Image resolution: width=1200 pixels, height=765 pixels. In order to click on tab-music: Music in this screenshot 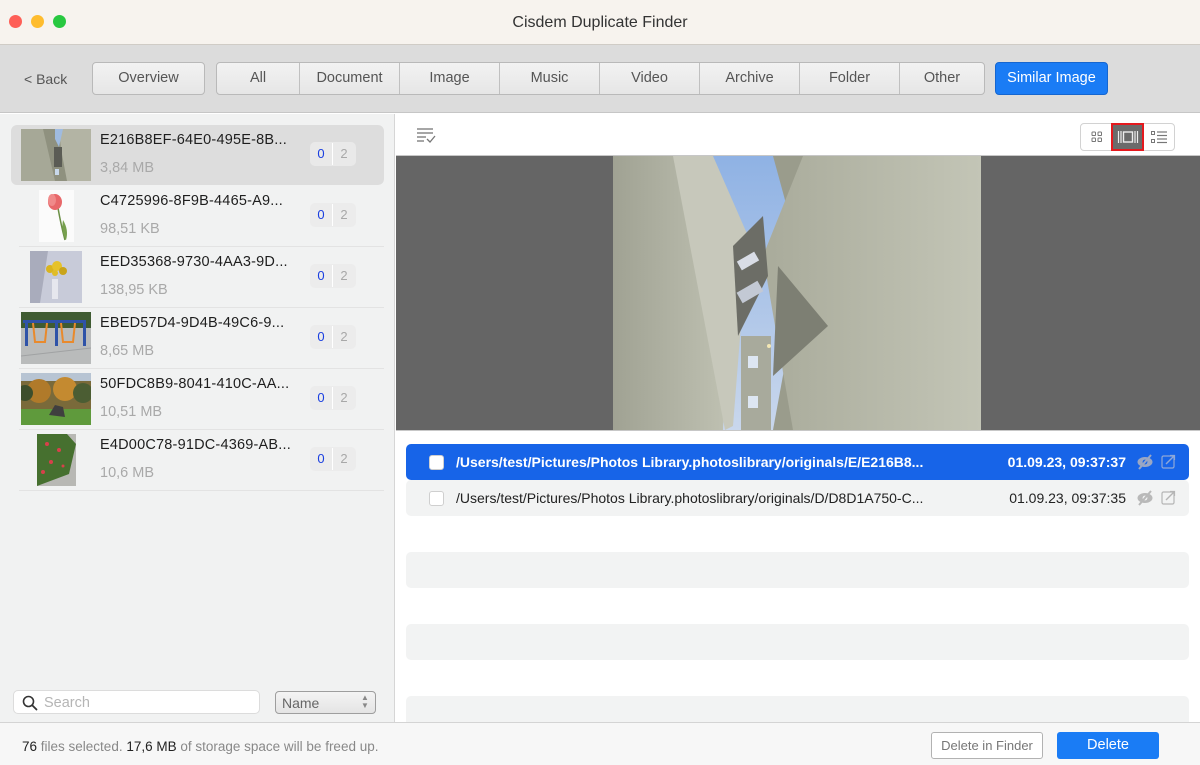, I will do `click(550, 78)`.